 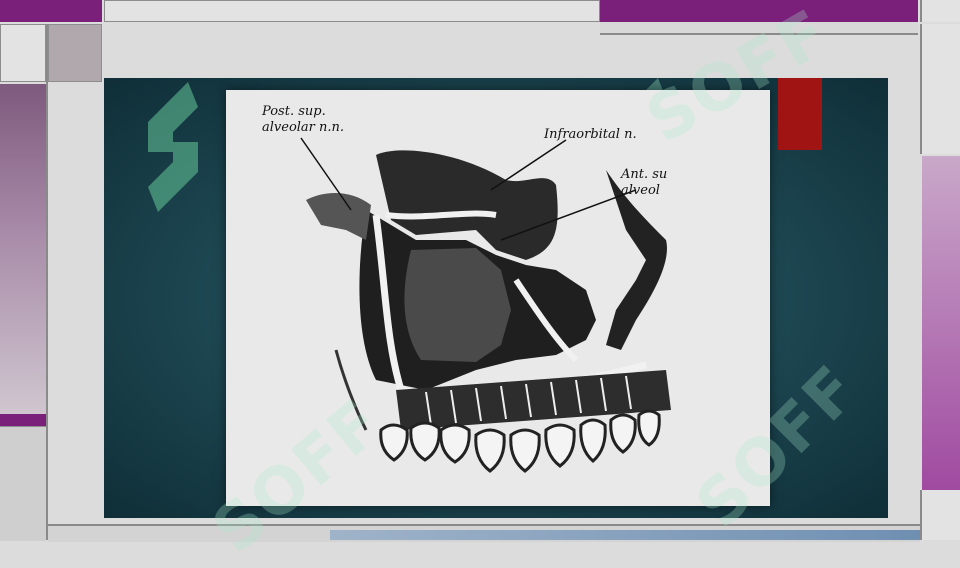 What do you see at coordinates (941, 323) in the screenshot?
I see `right-purple-column` at bounding box center [941, 323].